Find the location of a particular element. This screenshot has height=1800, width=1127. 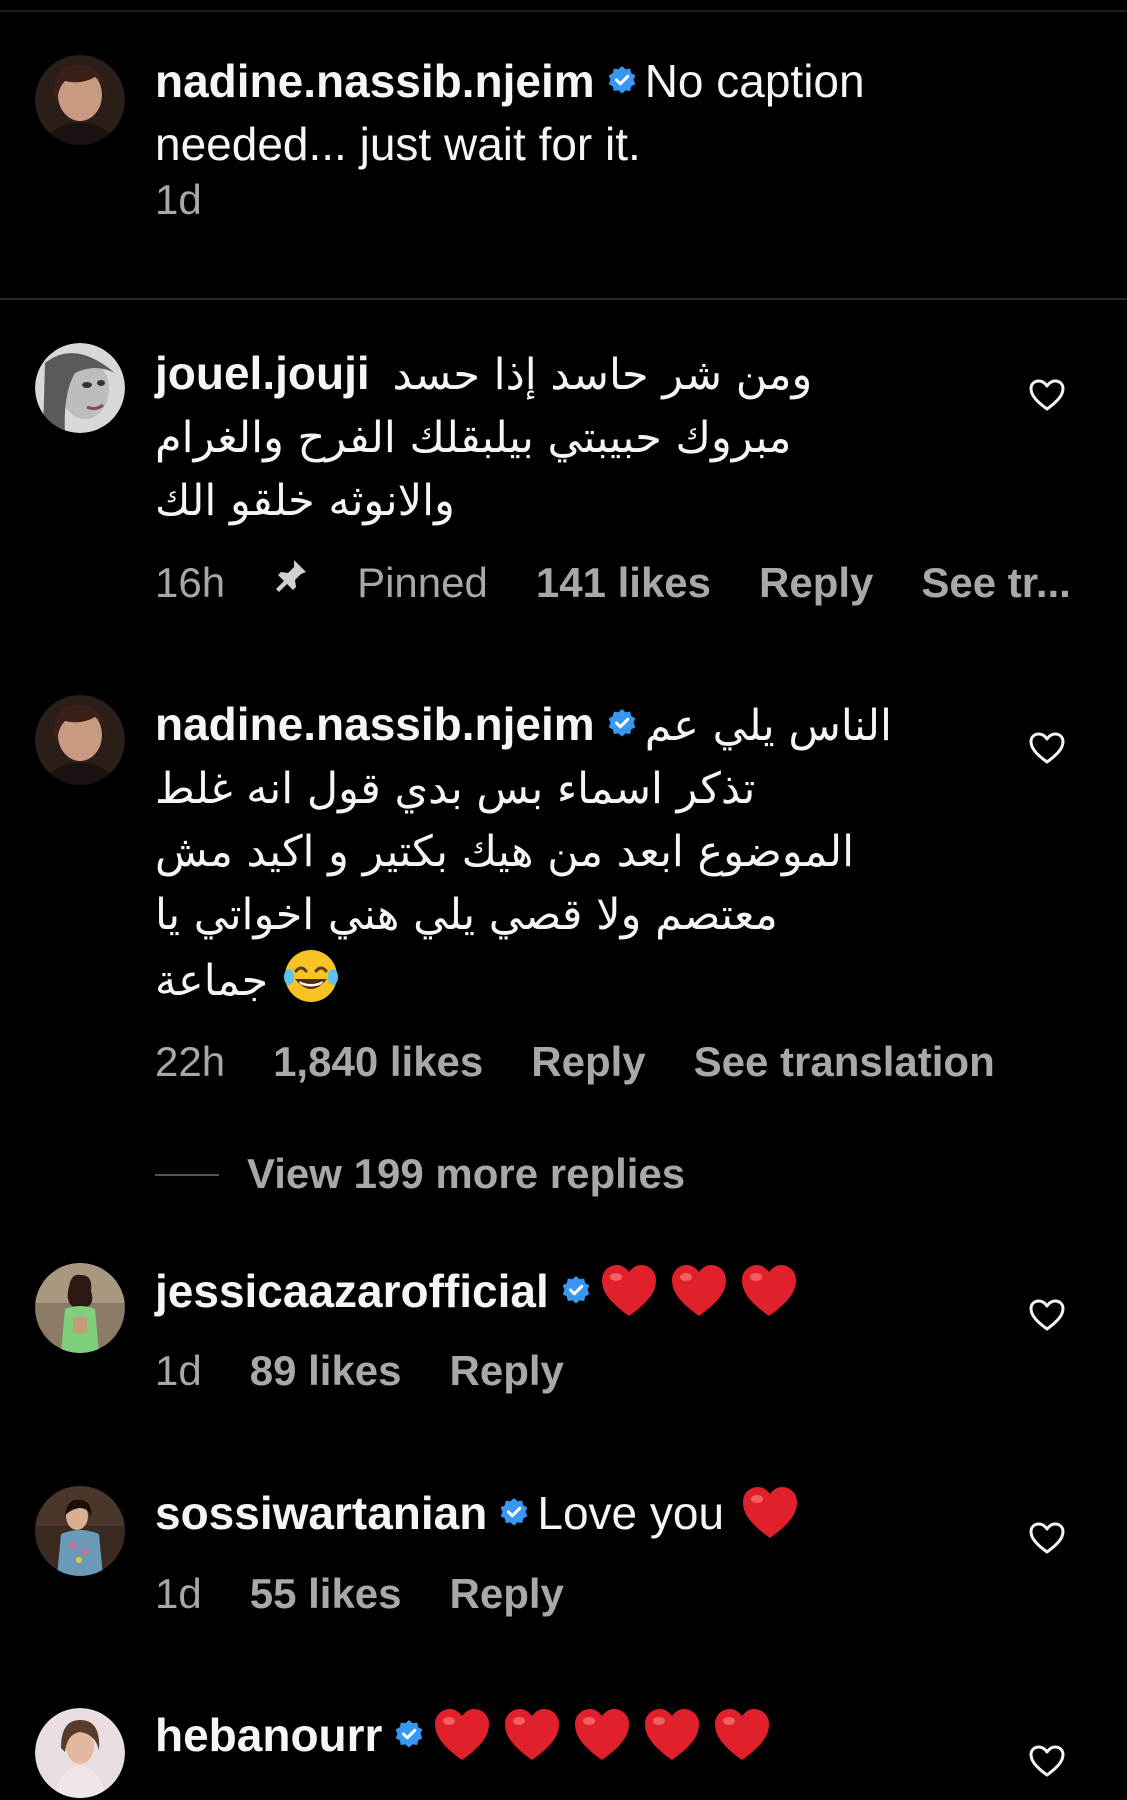

pinned-label: Pinned is located at coordinates (422, 582).